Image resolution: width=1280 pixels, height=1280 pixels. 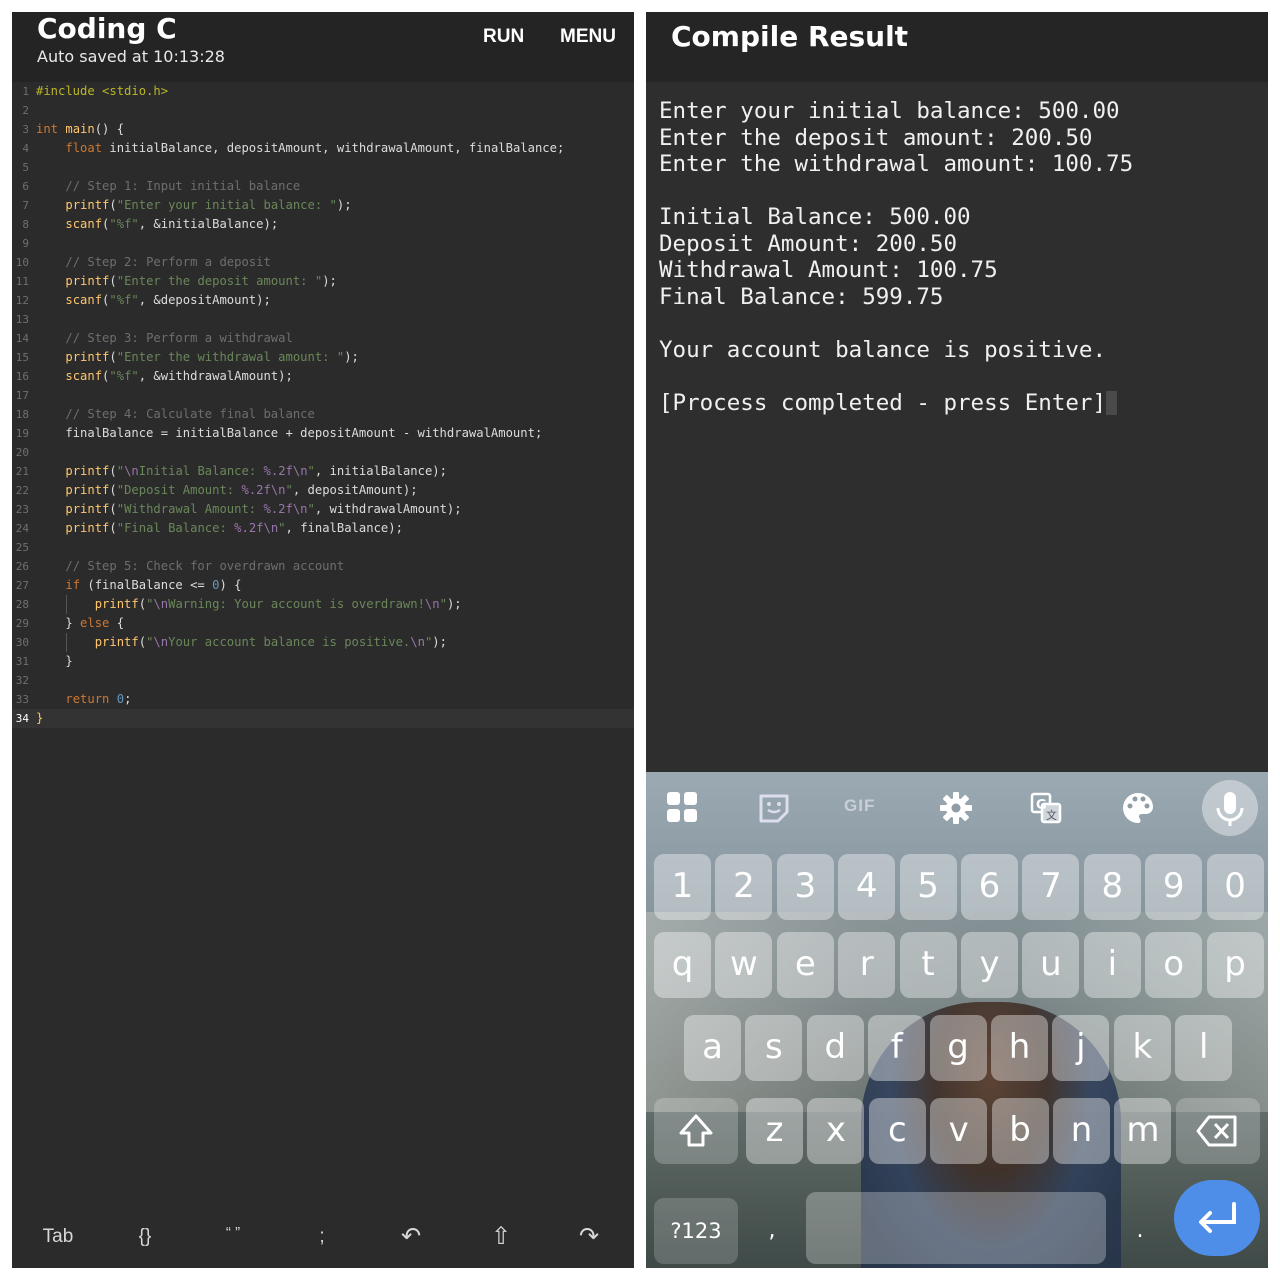 I want to click on code-line: 34}, so click(x=323, y=718).